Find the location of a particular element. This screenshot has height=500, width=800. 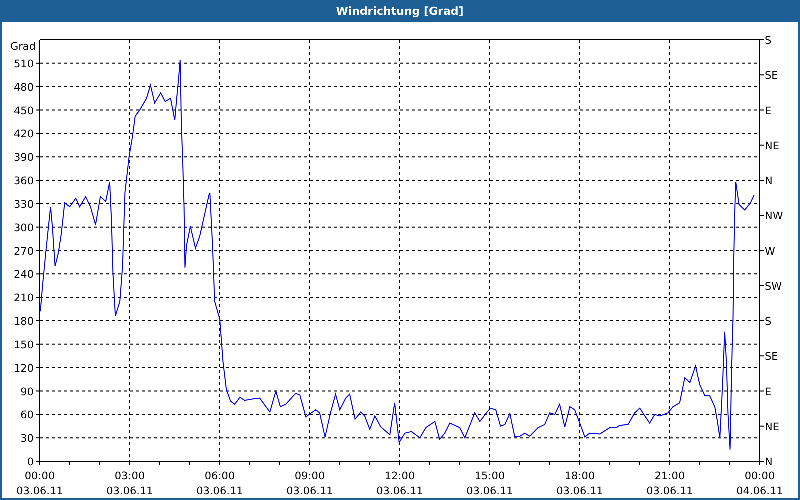

time-tick-label: 21:00 is located at coordinates (670, 476).